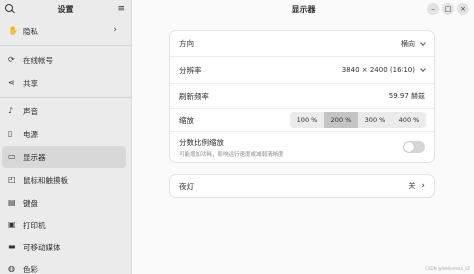 Image resolution: width=474 pixels, height=274 pixels. I want to click on refresh-rate-value: 59.97 赫兹, so click(406, 96).